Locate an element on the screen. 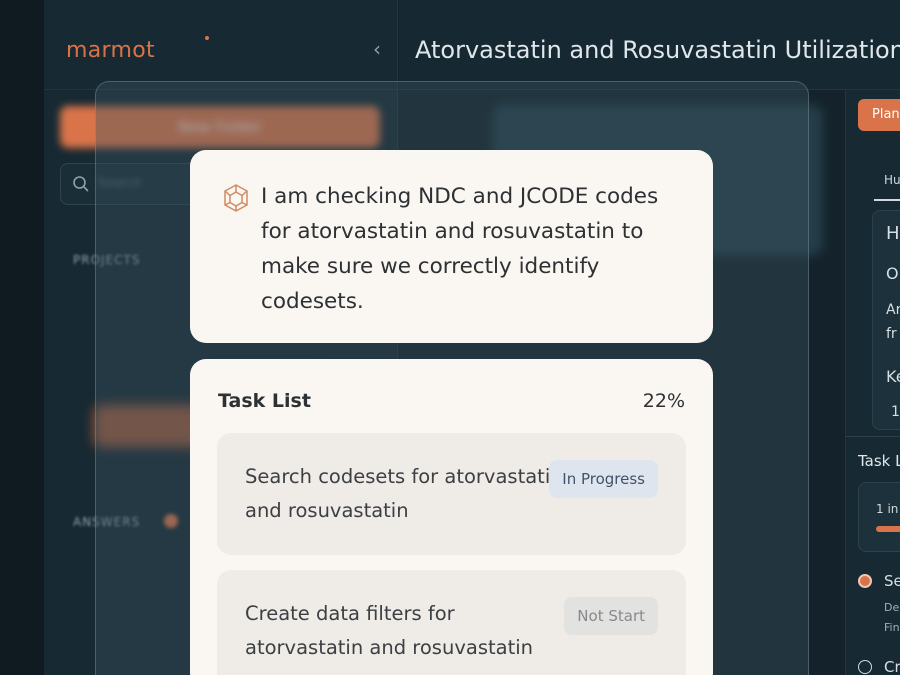 The width and height of the screenshot is (900, 675). brand-logo: marmot is located at coordinates (110, 50).